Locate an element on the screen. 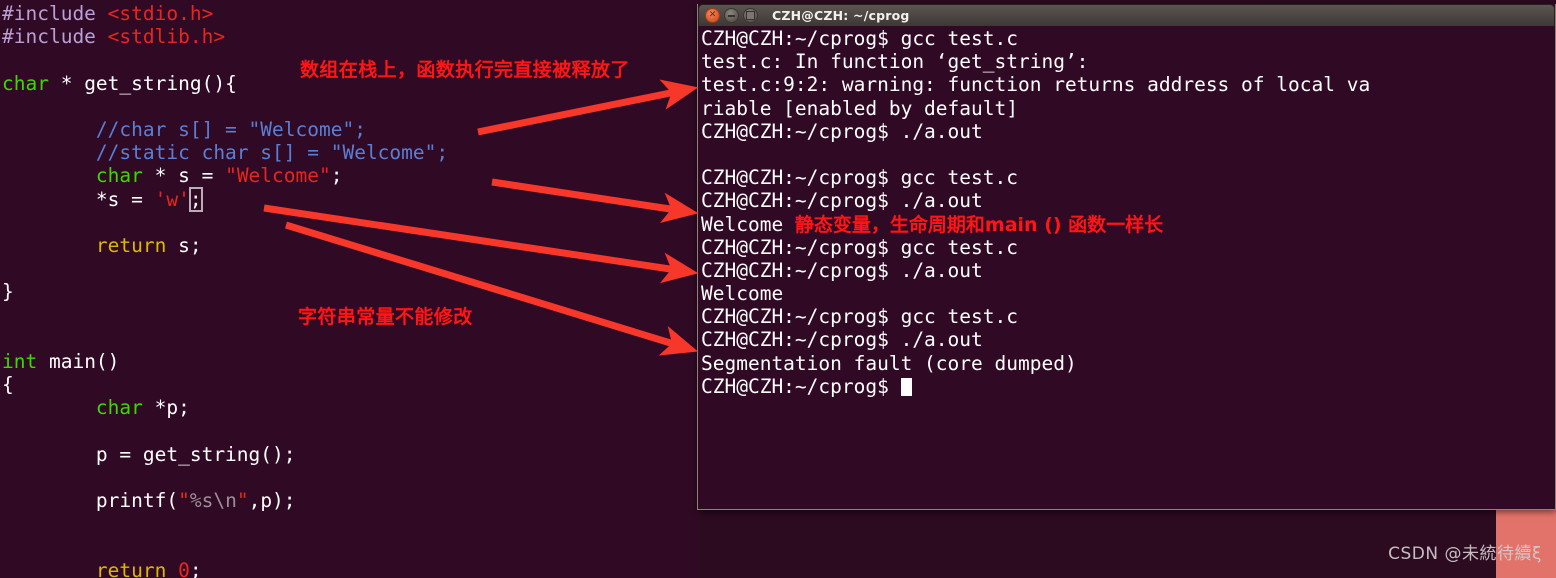  annotation-array-on-stack: 数组在栈上，函数执行完直接被释放了 is located at coordinates (465, 70).